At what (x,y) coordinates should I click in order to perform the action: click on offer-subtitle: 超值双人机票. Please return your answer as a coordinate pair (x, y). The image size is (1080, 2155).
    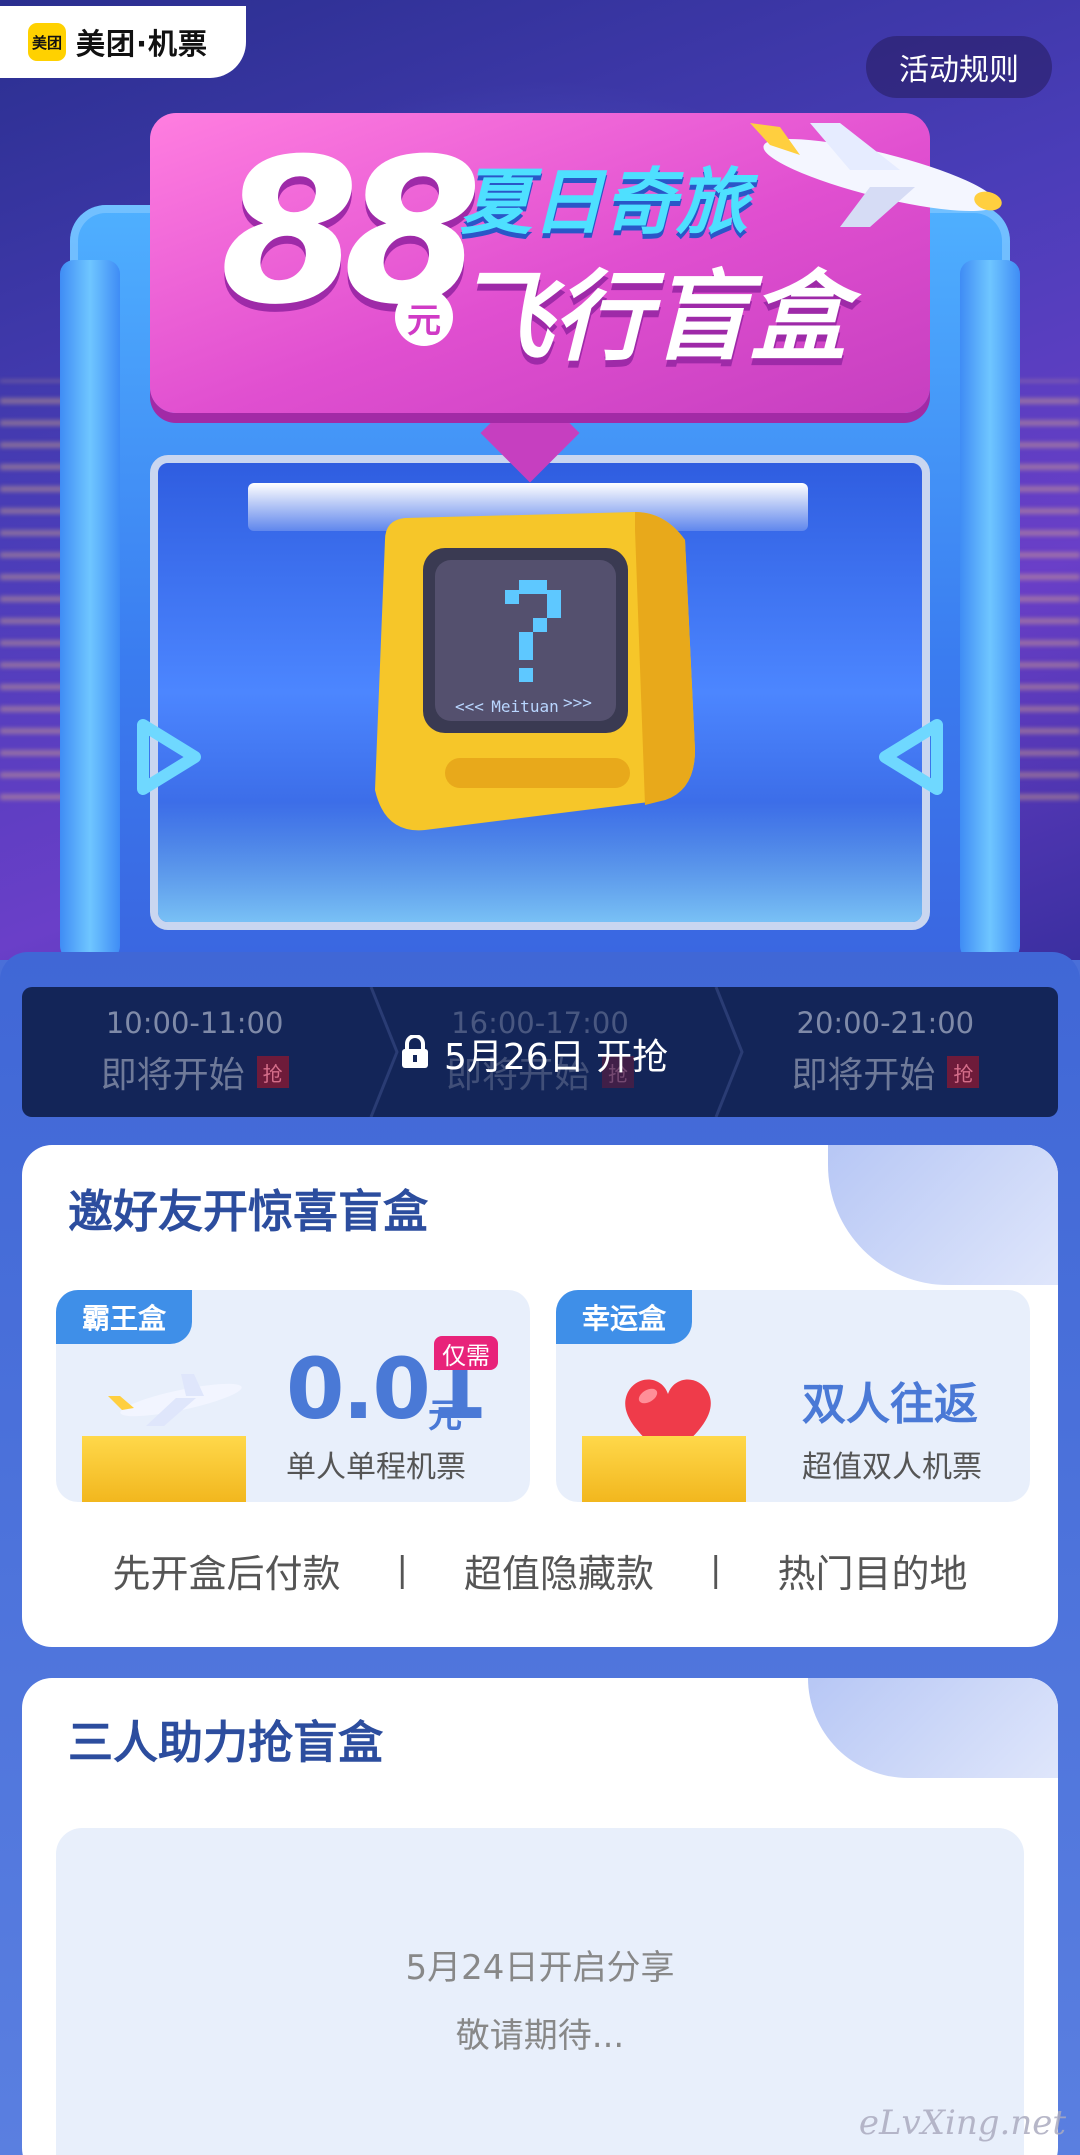
    Looking at the image, I should click on (892, 1467).